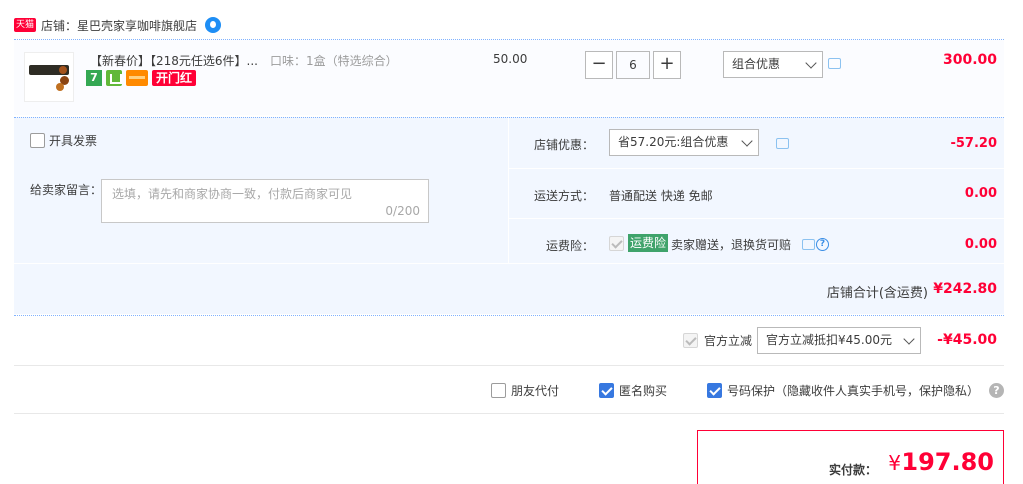 The height and width of the screenshot is (484, 1023). What do you see at coordinates (334, 61) in the screenshot?
I see `item-spec: 口味：1盒（特选综合）` at bounding box center [334, 61].